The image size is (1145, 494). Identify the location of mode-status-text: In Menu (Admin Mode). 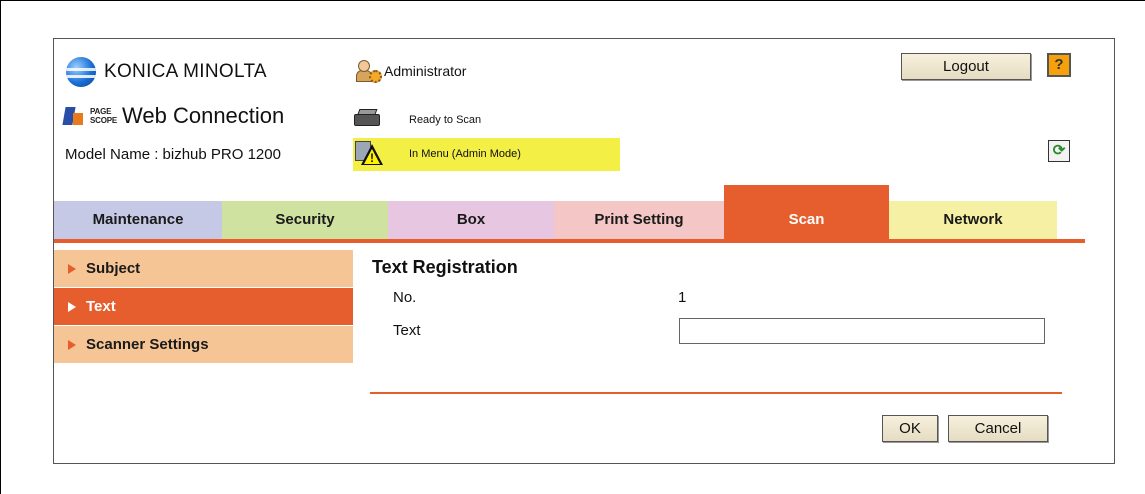
(465, 154).